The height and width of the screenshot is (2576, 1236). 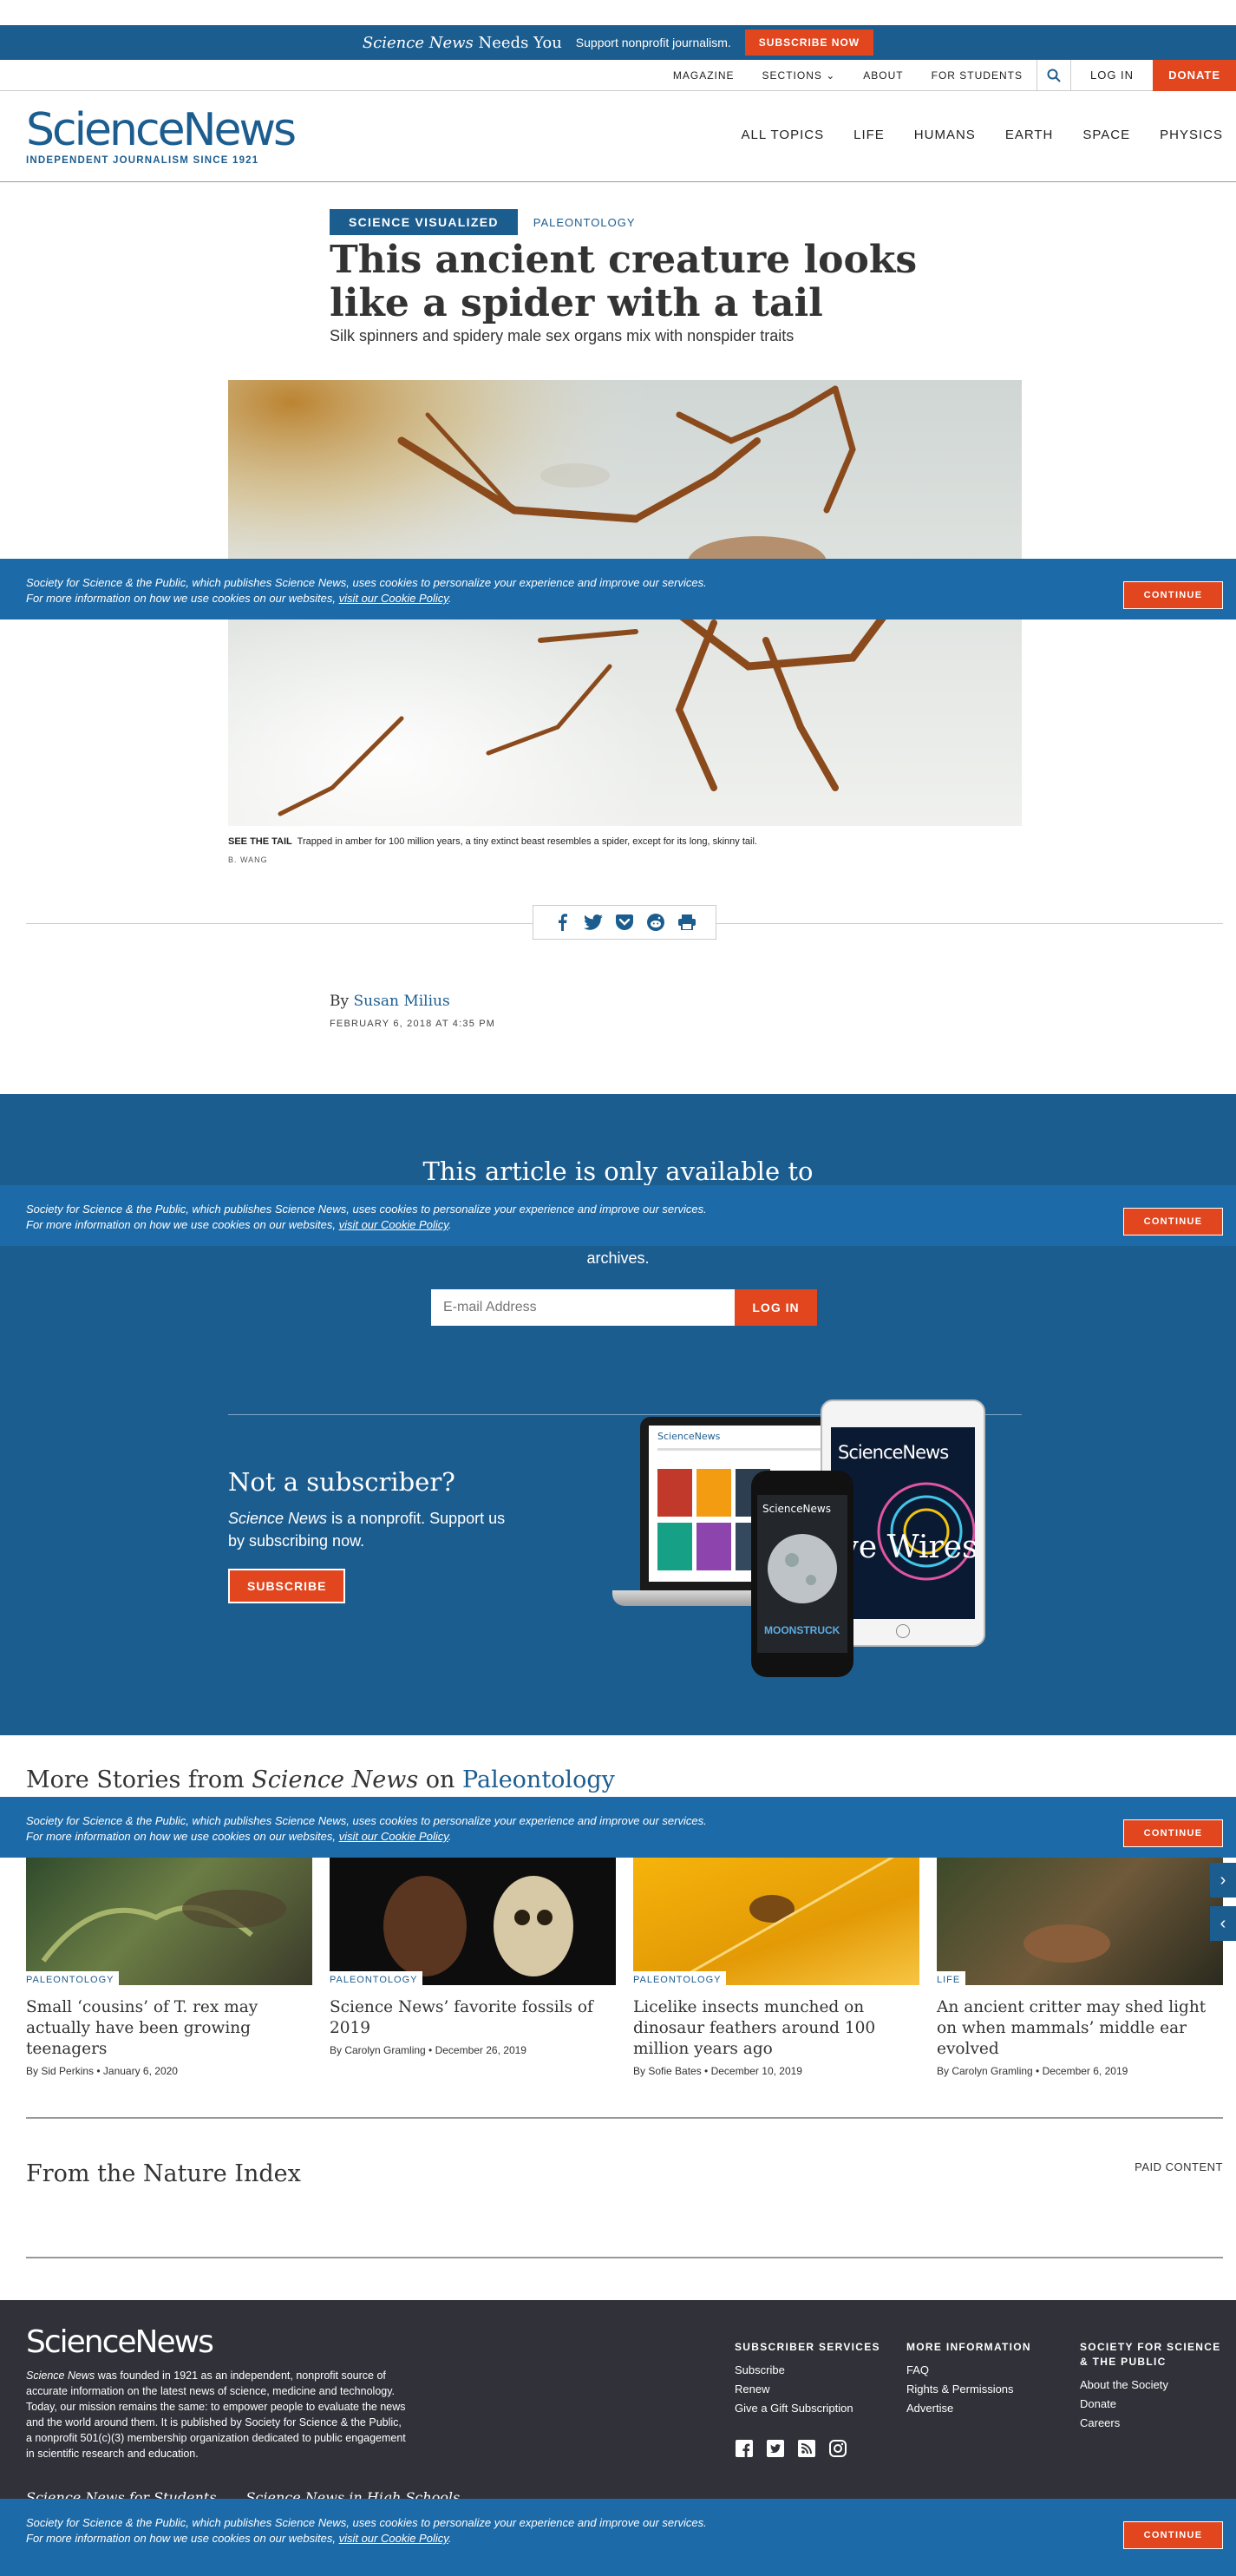 I want to click on kicker-science-visualized: SCIENCE VISUALIZED, so click(x=424, y=222).